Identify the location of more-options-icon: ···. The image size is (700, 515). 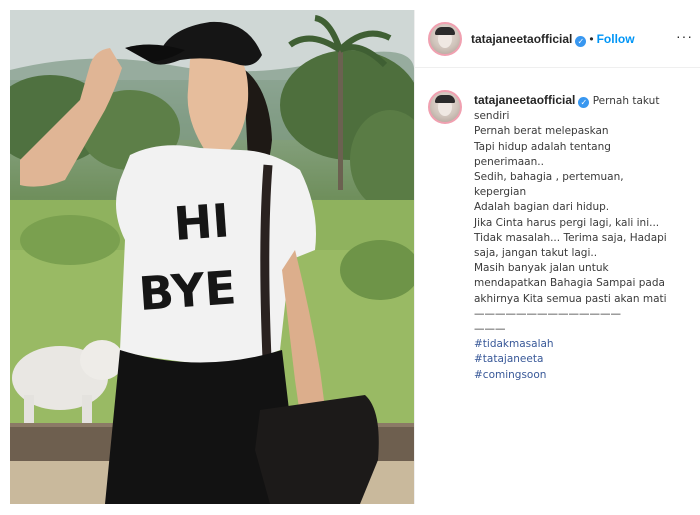
(684, 36).